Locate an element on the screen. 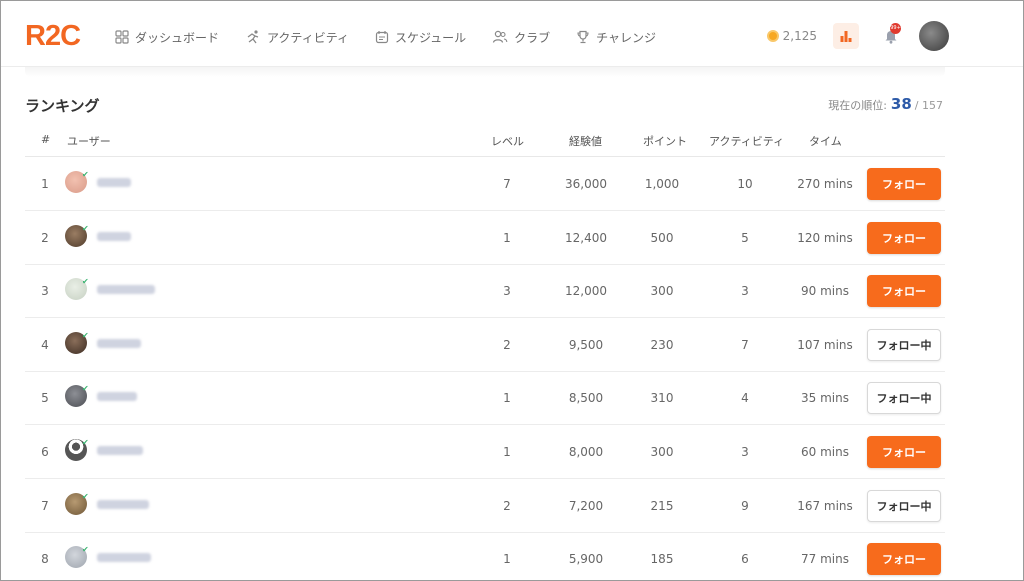 This screenshot has width=1024, height=581. current-rank-value: 38 is located at coordinates (901, 104).